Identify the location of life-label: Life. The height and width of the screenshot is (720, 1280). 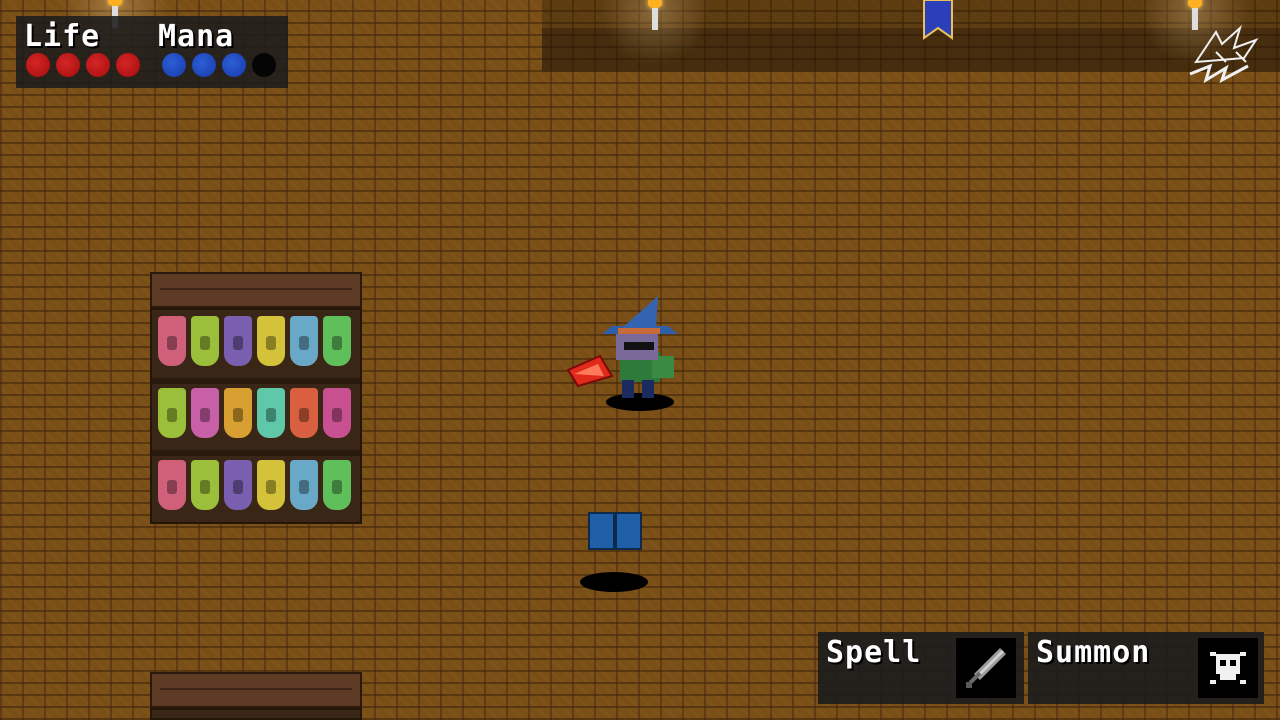
(62, 36).